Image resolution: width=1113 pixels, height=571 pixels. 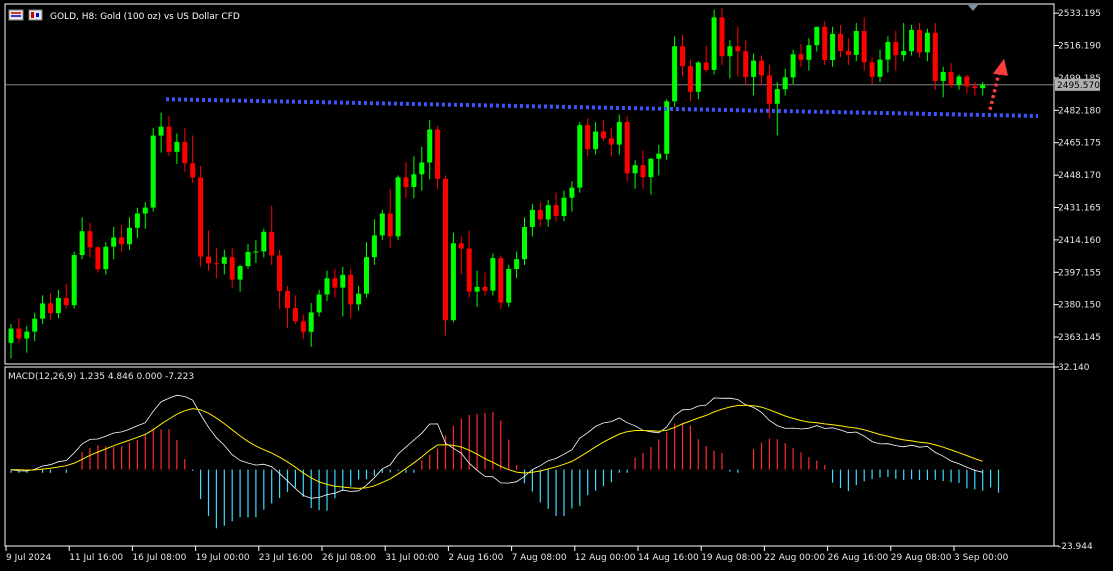 I want to click on time-tick-label: 31 Jul 00:00, so click(x=412, y=558).